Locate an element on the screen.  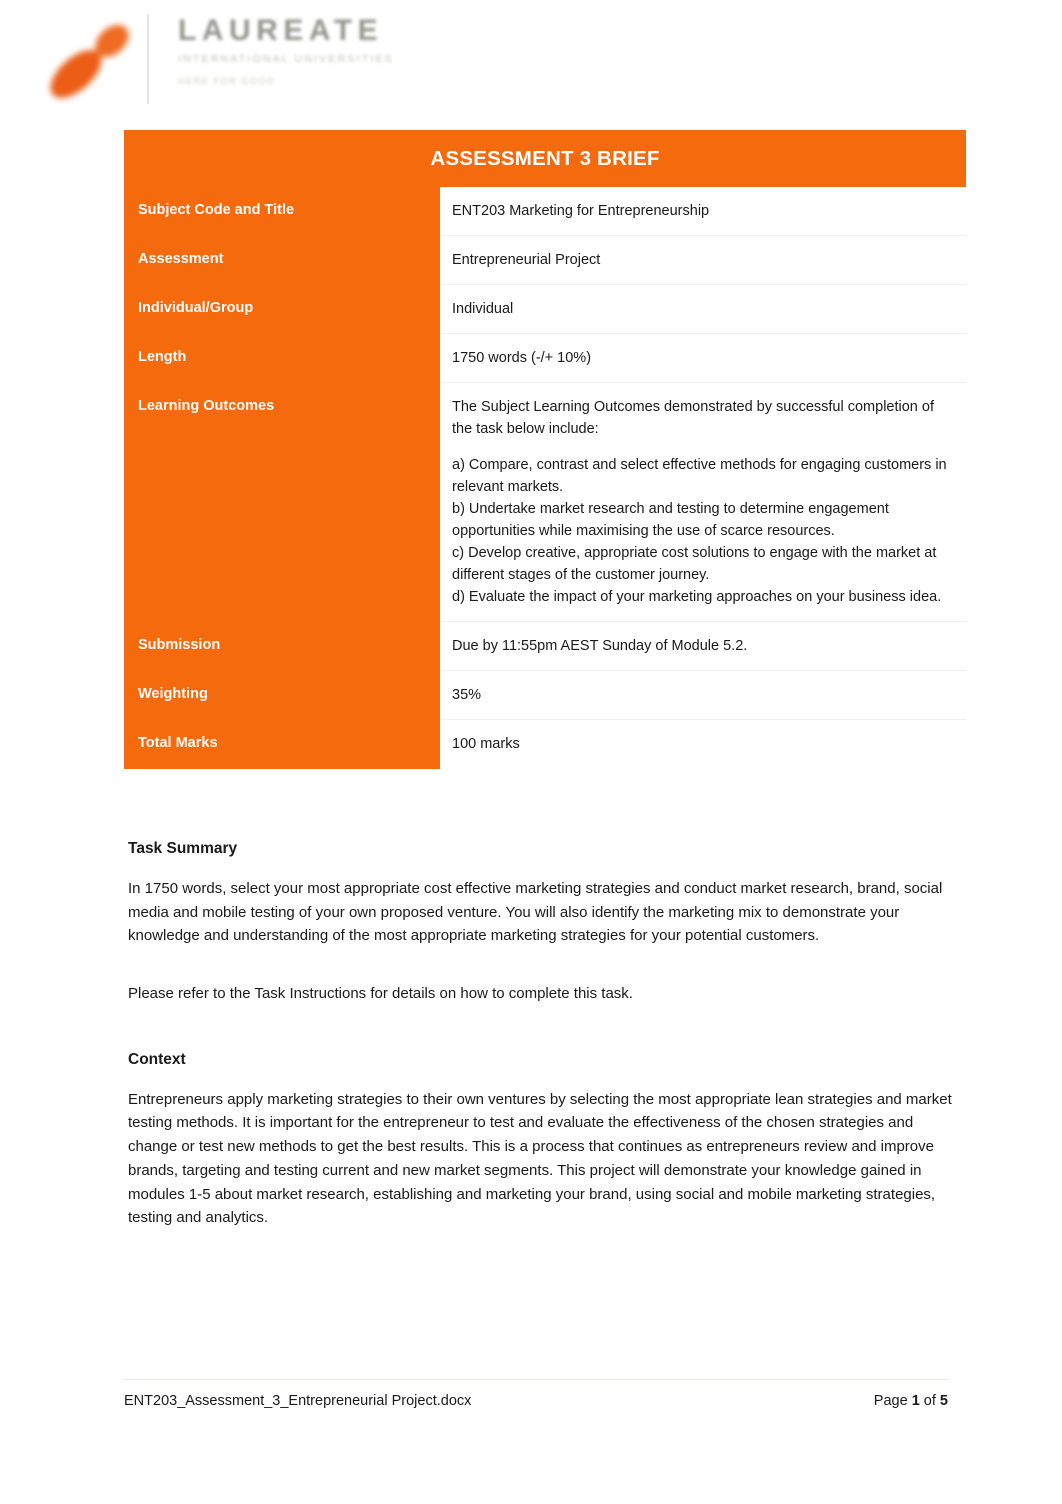
laureate-leaf-logo-icon is located at coordinates (94, 61).